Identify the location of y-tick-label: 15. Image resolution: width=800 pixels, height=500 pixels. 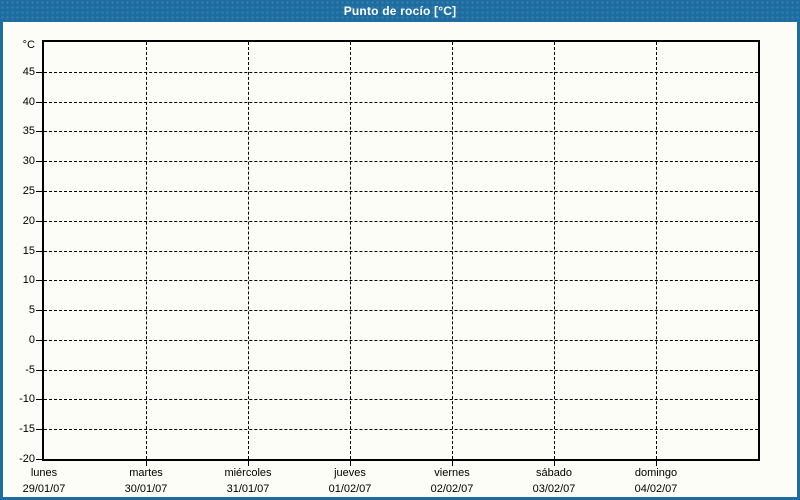
(28, 250).